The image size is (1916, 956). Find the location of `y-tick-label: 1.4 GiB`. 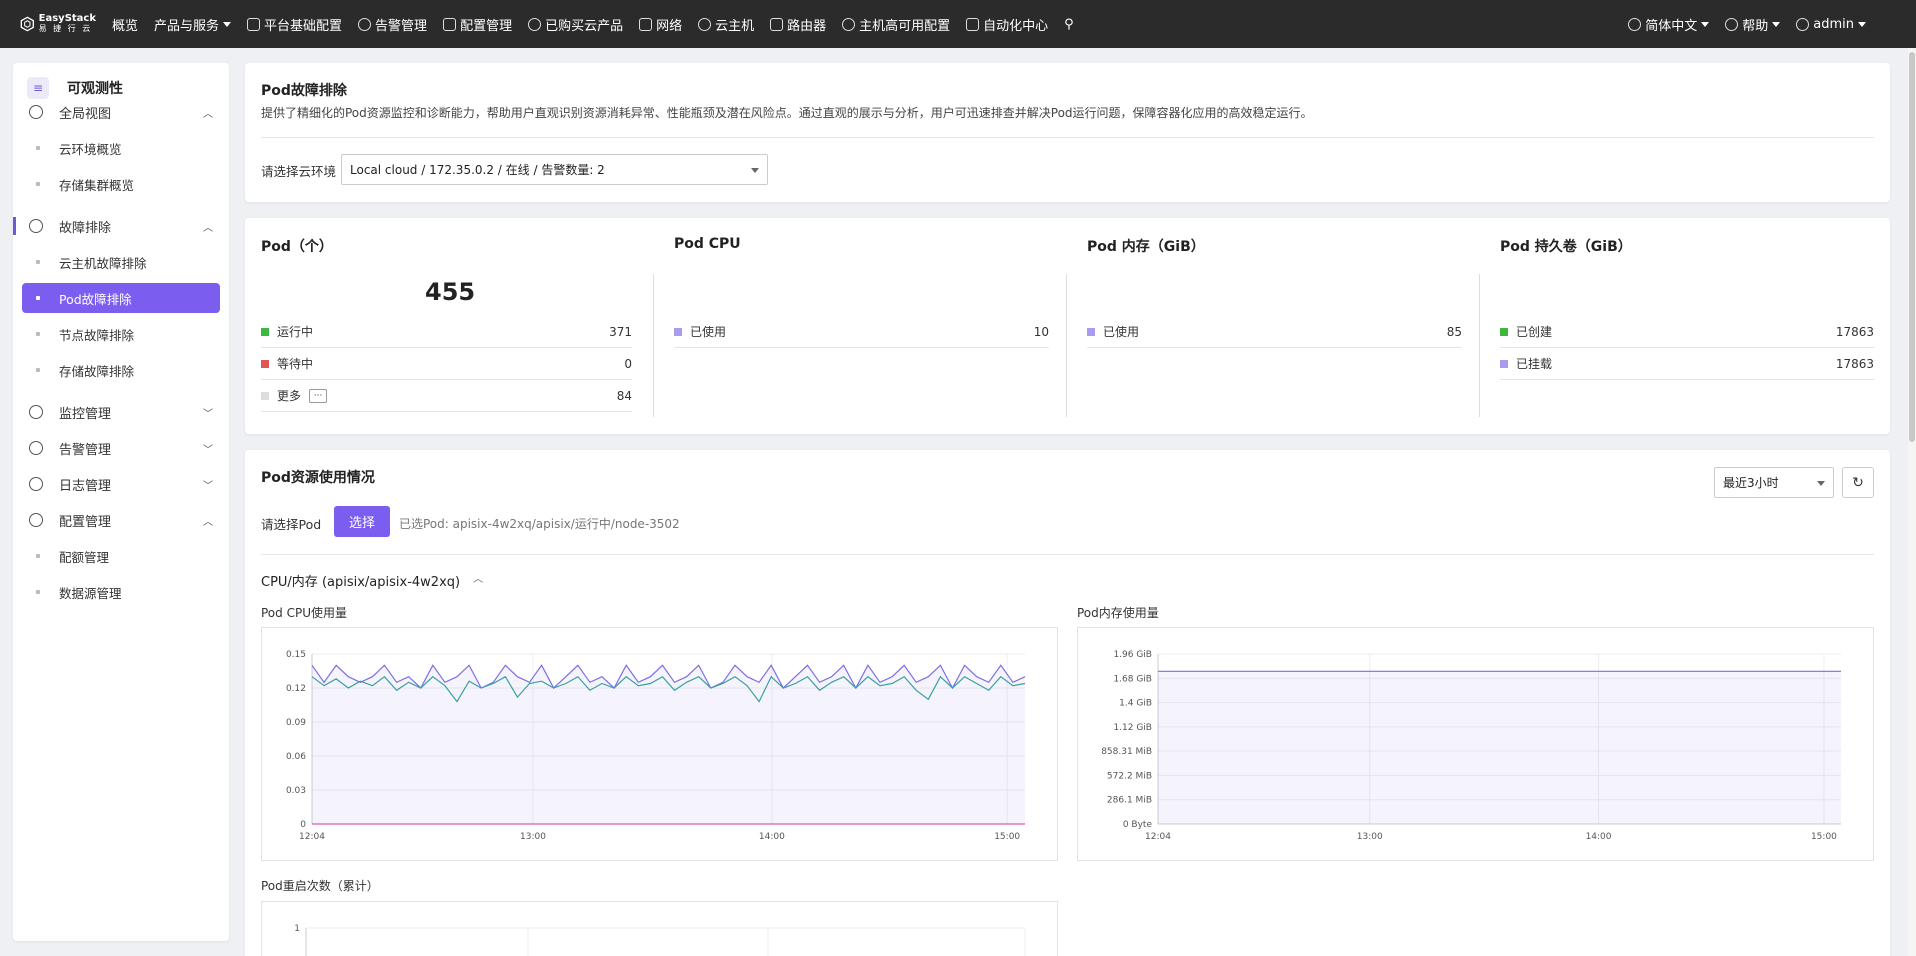

y-tick-label: 1.4 GiB is located at coordinates (1135, 704).